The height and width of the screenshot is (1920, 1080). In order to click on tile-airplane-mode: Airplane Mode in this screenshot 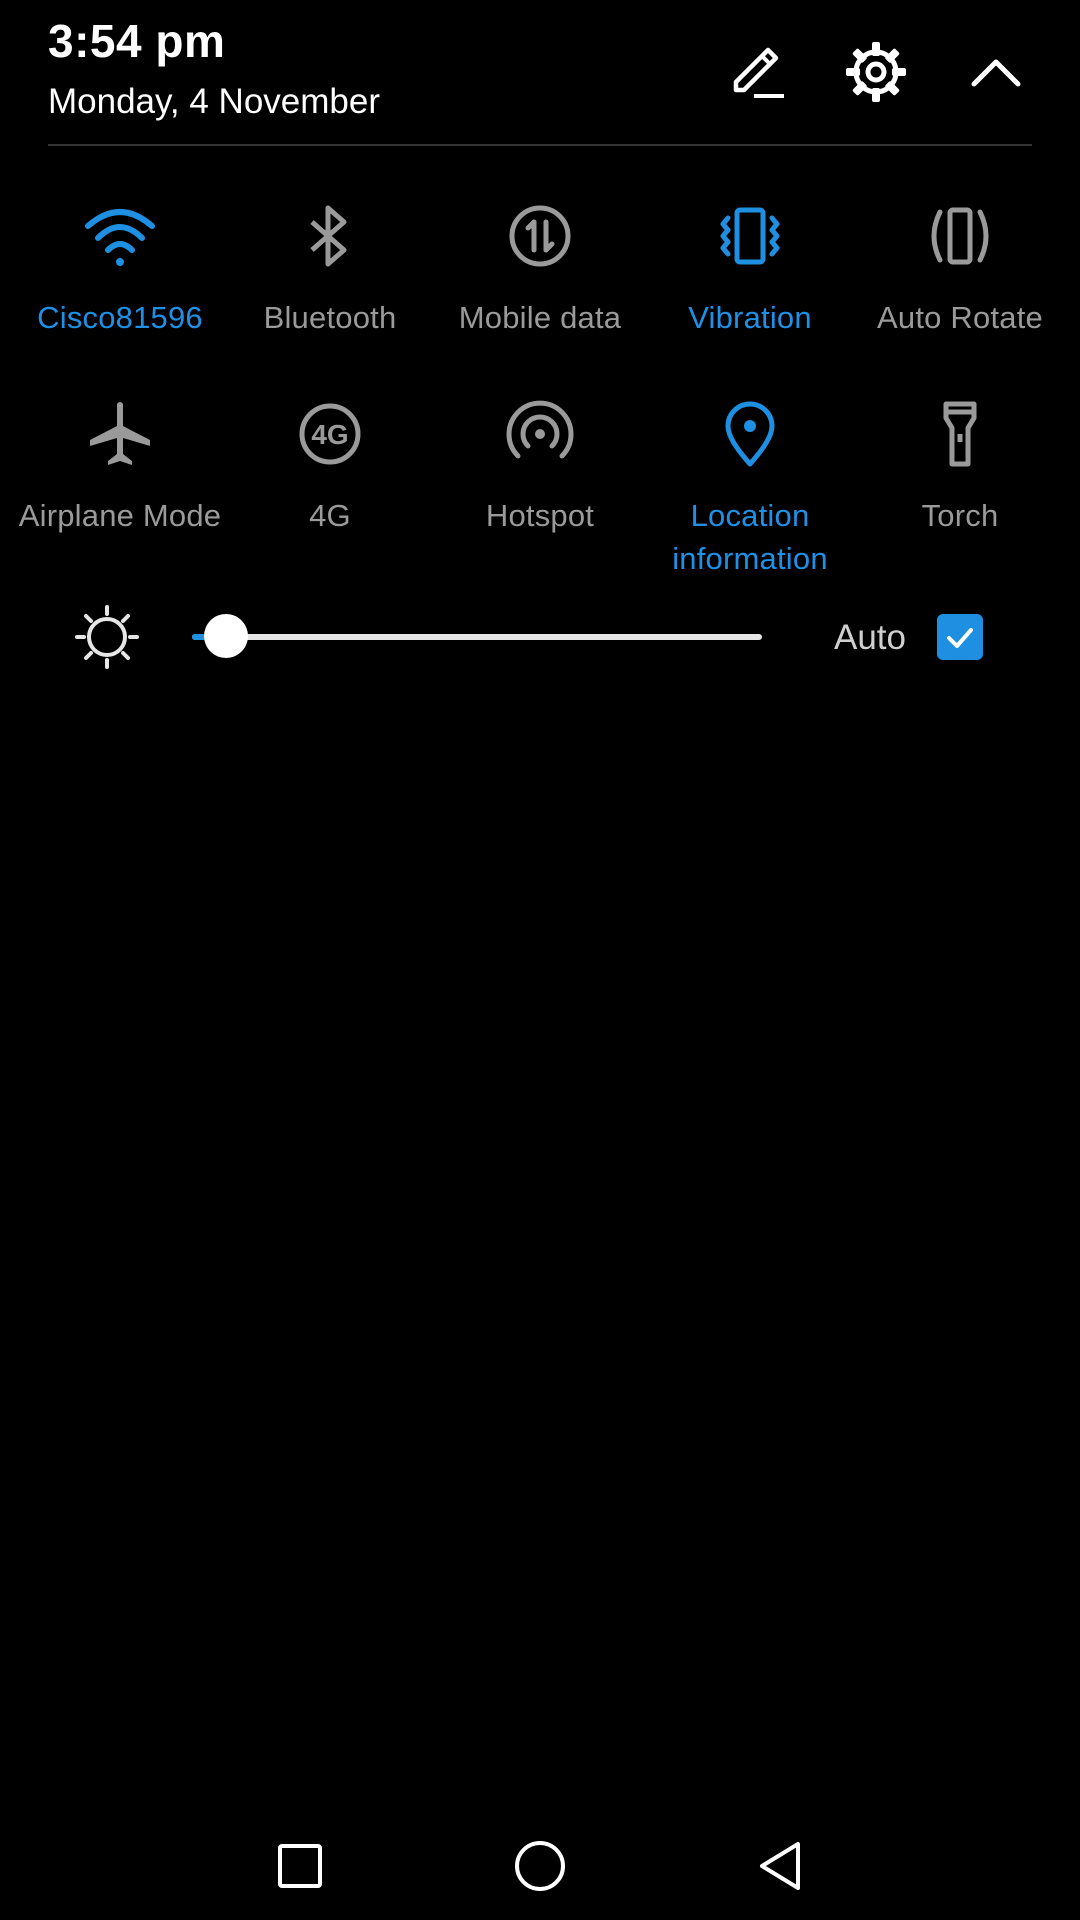, I will do `click(120, 465)`.